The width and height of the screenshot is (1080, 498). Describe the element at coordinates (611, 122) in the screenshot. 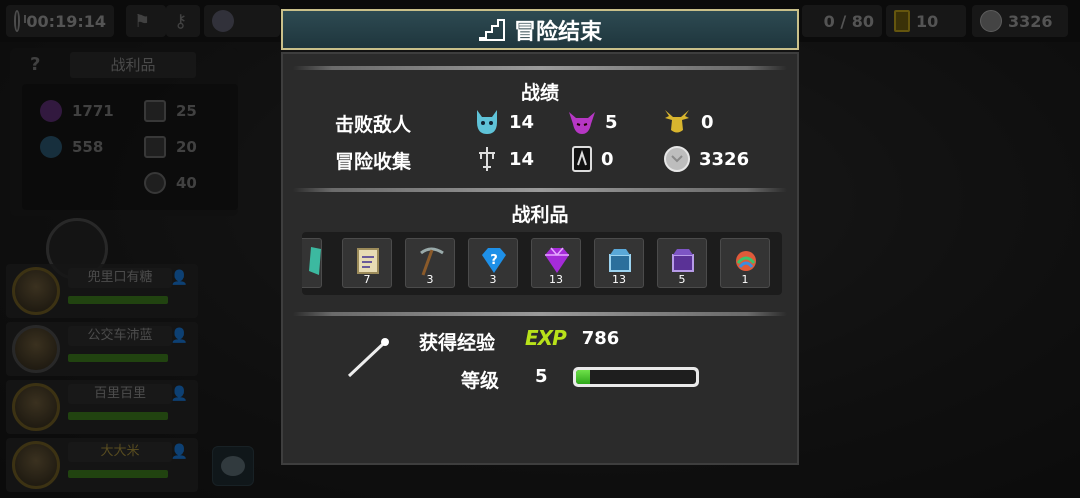

I see `defeat-value: 5` at that location.